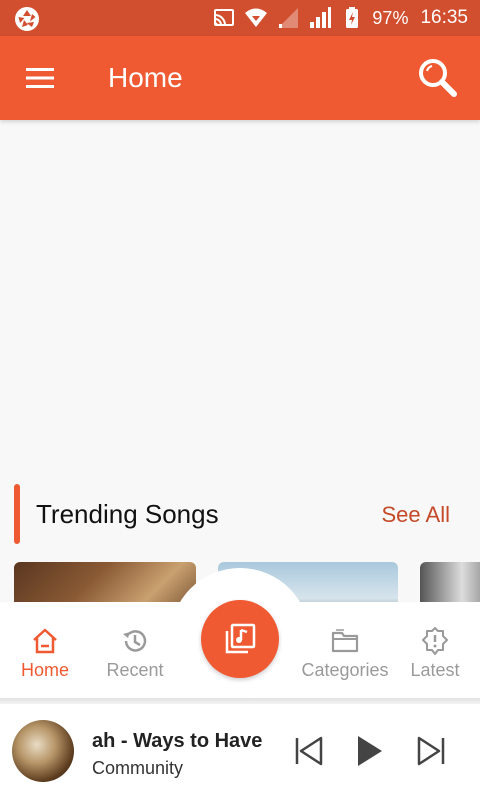 The height and width of the screenshot is (800, 480). Describe the element at coordinates (41, 78) in the screenshot. I see `hamburger-menu-icon` at that location.